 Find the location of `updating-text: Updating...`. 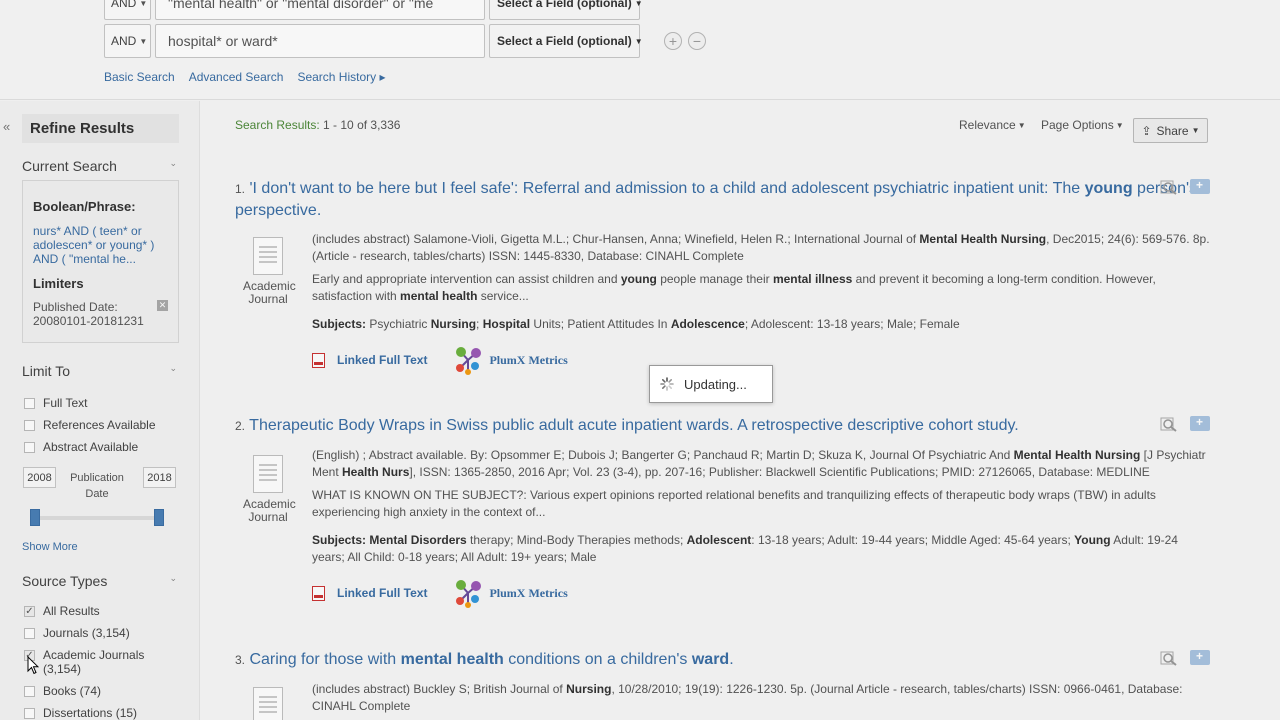

updating-text: Updating... is located at coordinates (715, 384).